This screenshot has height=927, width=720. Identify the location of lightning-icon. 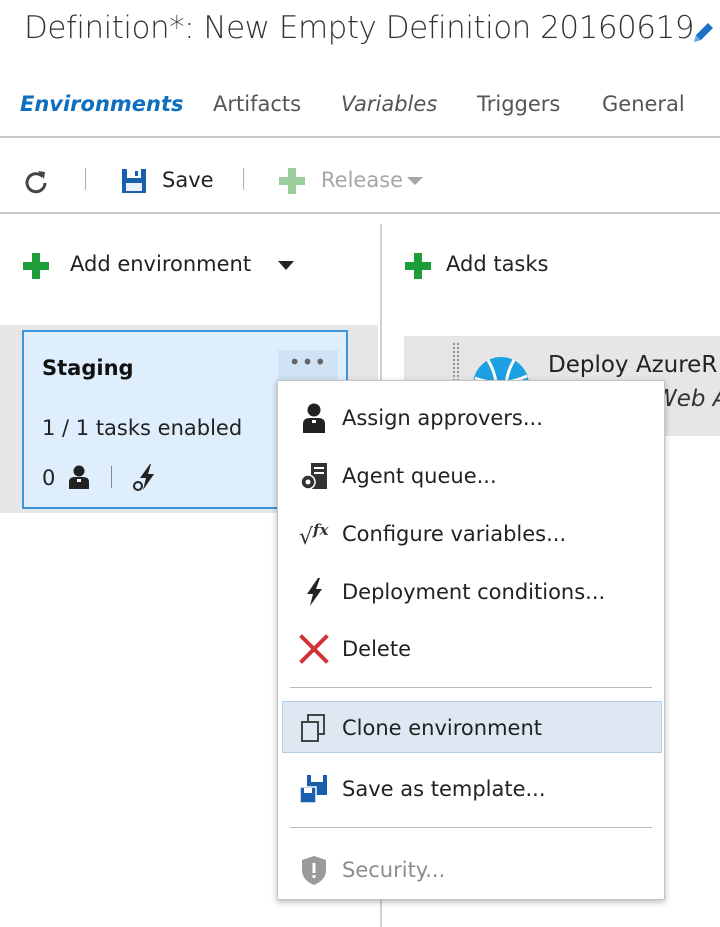
(314, 592).